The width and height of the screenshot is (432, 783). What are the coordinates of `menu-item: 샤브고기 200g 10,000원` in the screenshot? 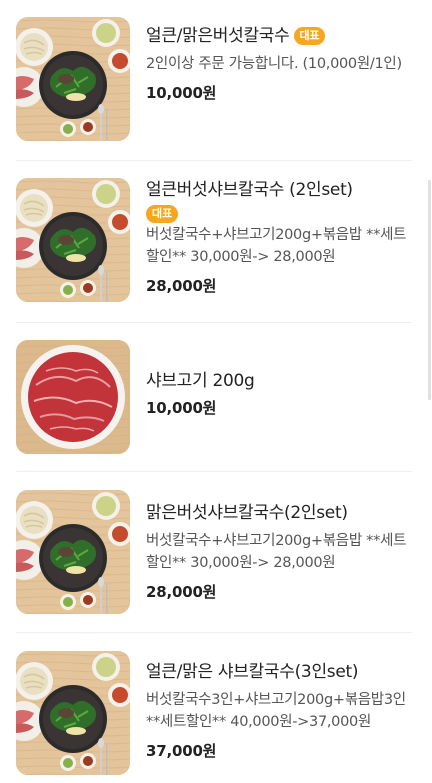 It's located at (206, 397).